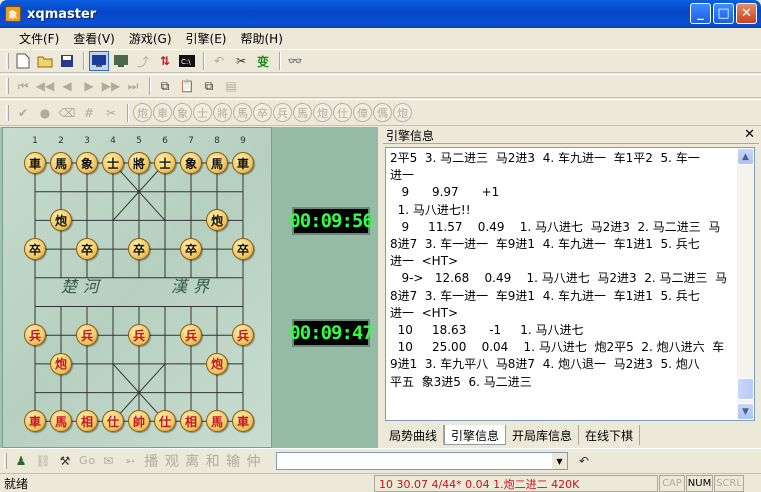 This screenshot has height=492, width=761. I want to click on minimize-button: _, so click(700, 13).